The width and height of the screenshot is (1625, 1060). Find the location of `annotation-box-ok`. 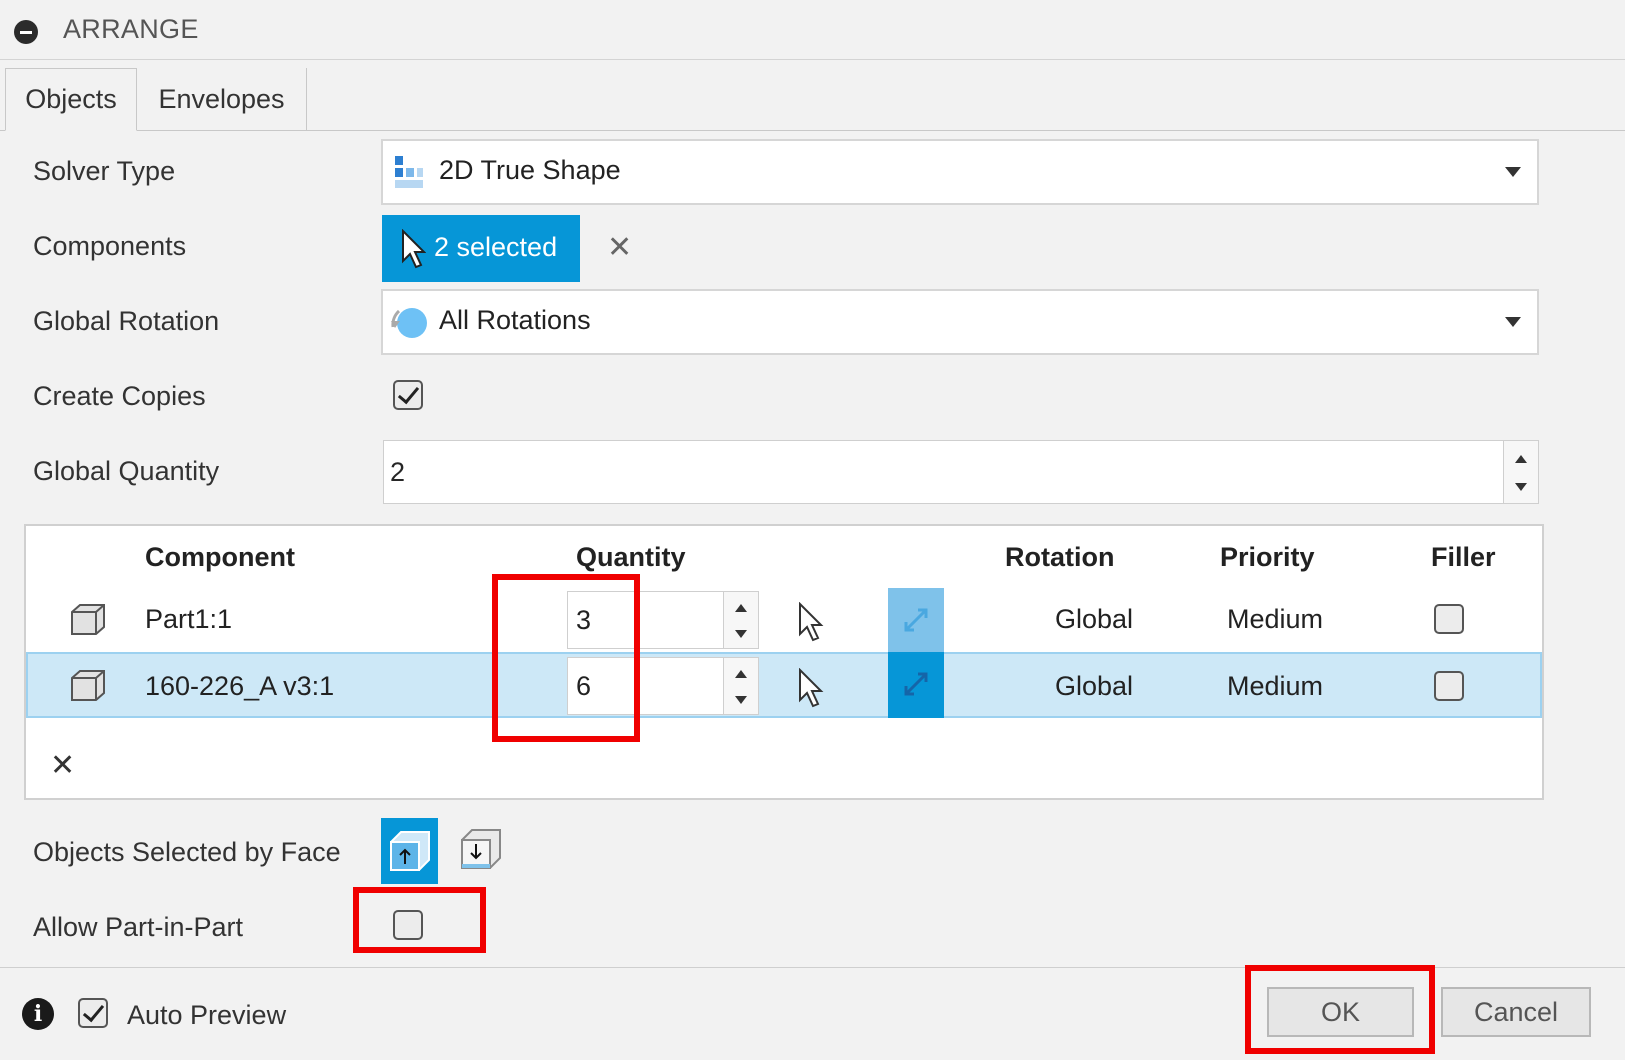

annotation-box-ok is located at coordinates (1340, 1009).